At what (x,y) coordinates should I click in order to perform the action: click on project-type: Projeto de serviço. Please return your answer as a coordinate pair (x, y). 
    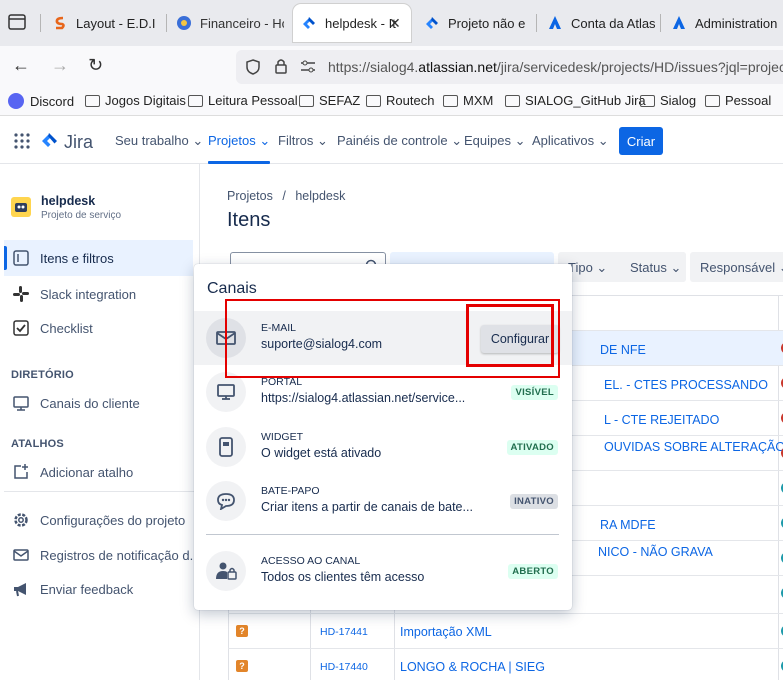
    Looking at the image, I should click on (81, 215).